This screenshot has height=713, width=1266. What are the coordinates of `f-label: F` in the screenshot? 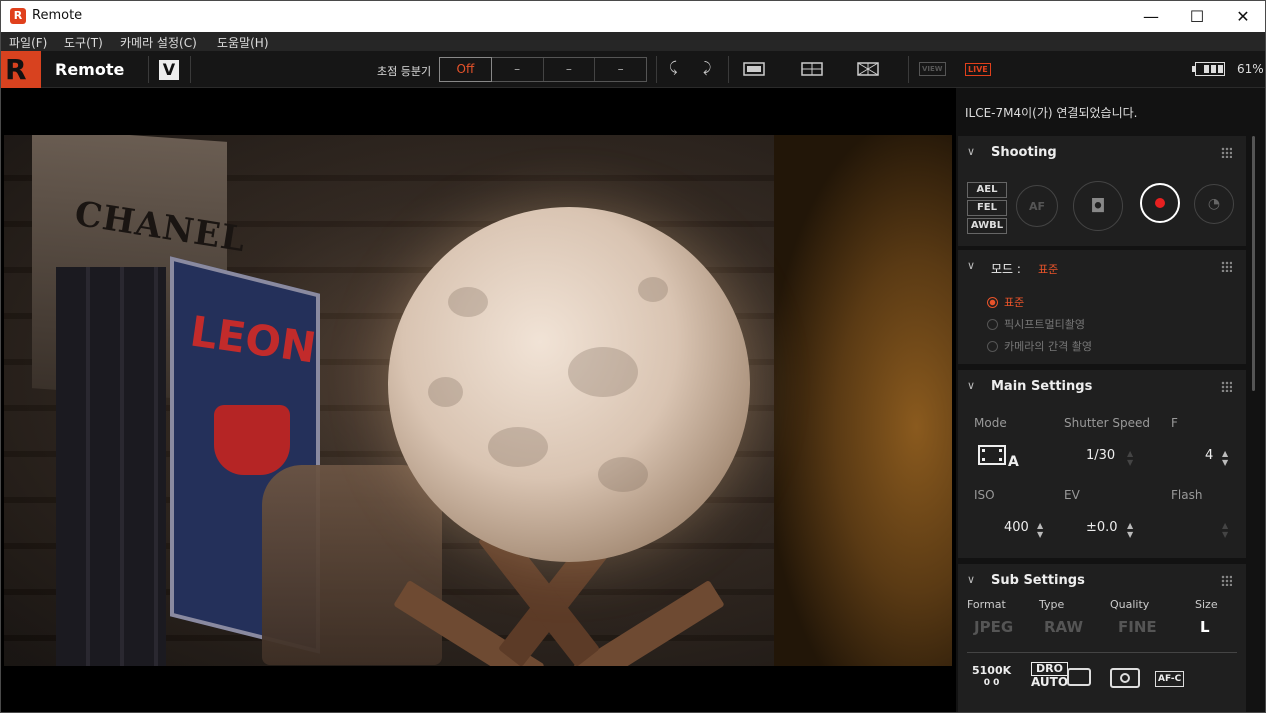 It's located at (1174, 423).